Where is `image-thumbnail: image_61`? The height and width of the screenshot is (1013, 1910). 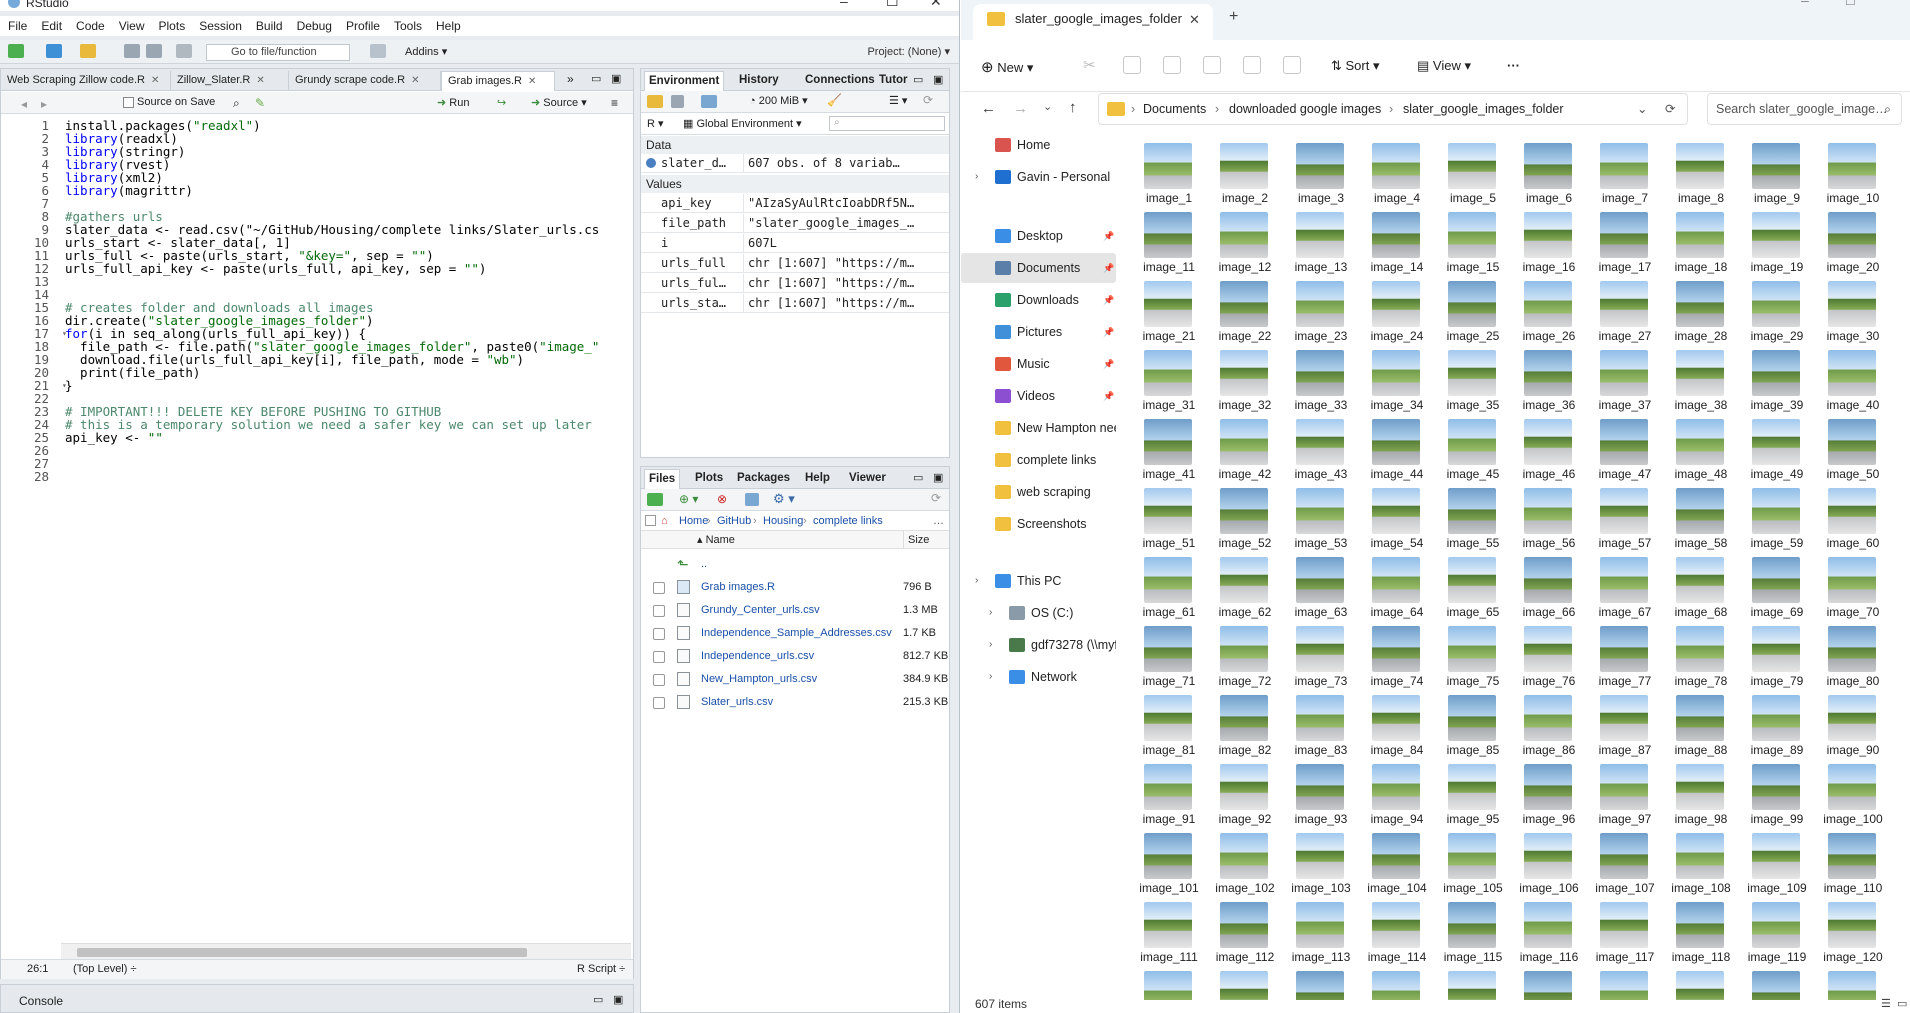 image-thumbnail: image_61 is located at coordinates (1169, 588).